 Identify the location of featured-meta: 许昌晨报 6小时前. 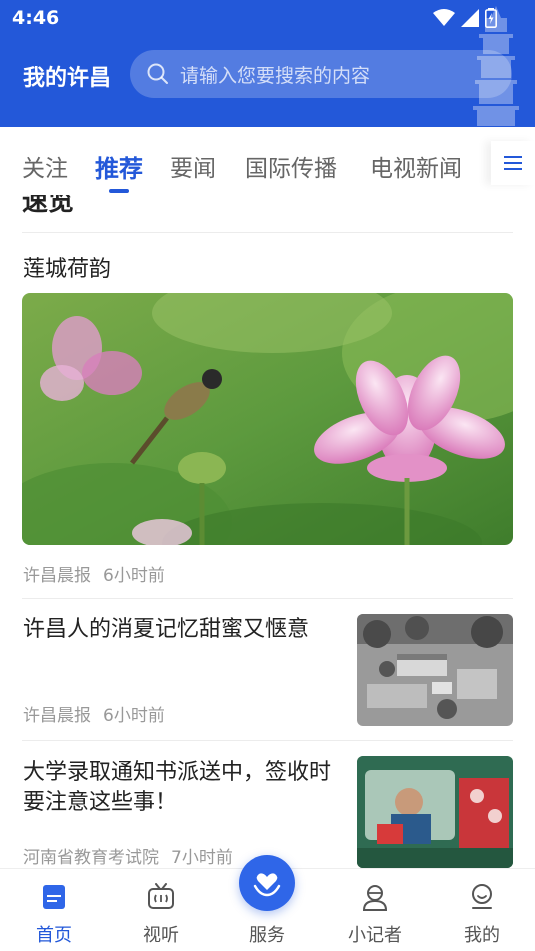
(94, 573).